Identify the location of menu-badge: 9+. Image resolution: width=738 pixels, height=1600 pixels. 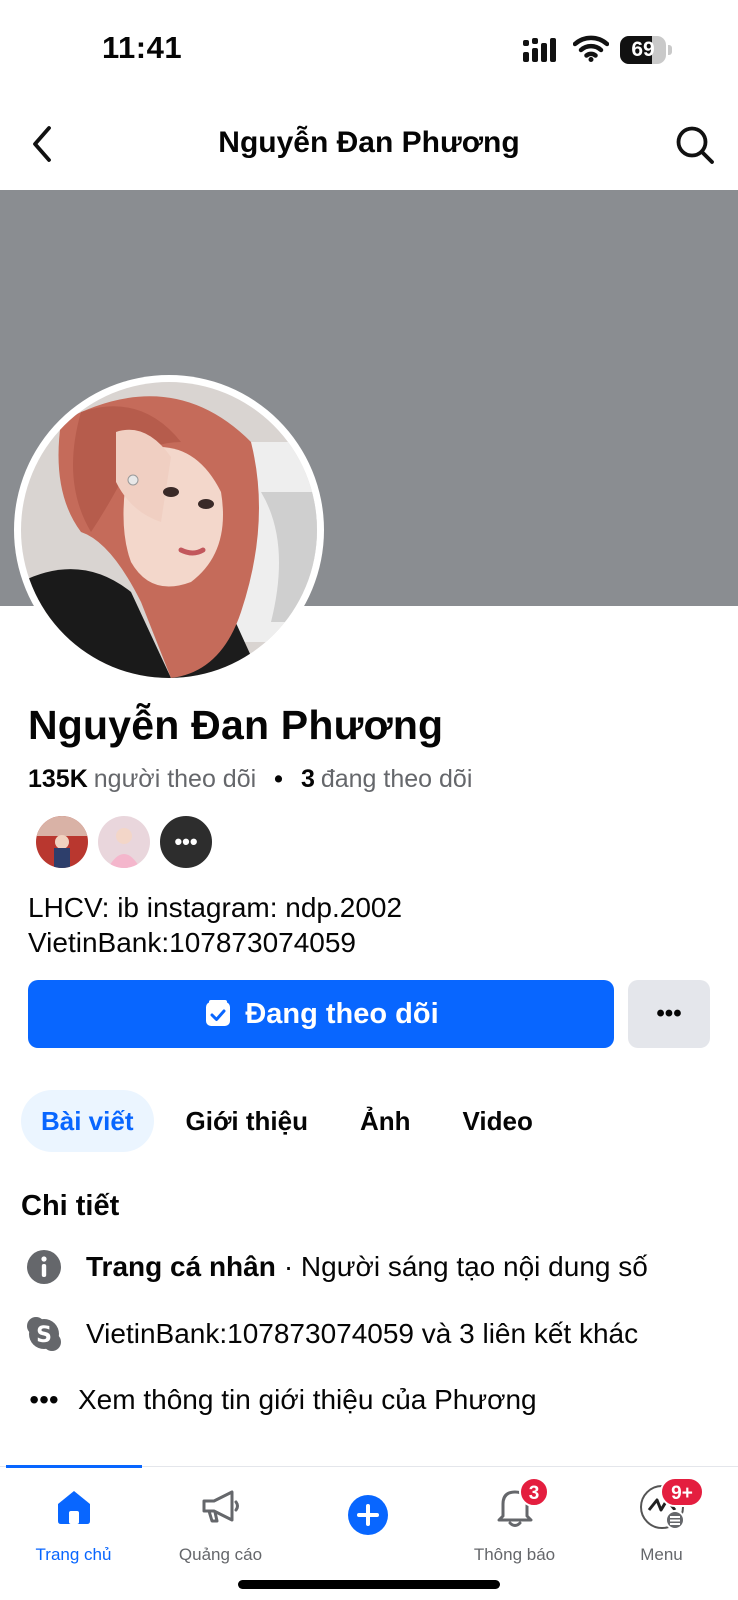
(682, 1492).